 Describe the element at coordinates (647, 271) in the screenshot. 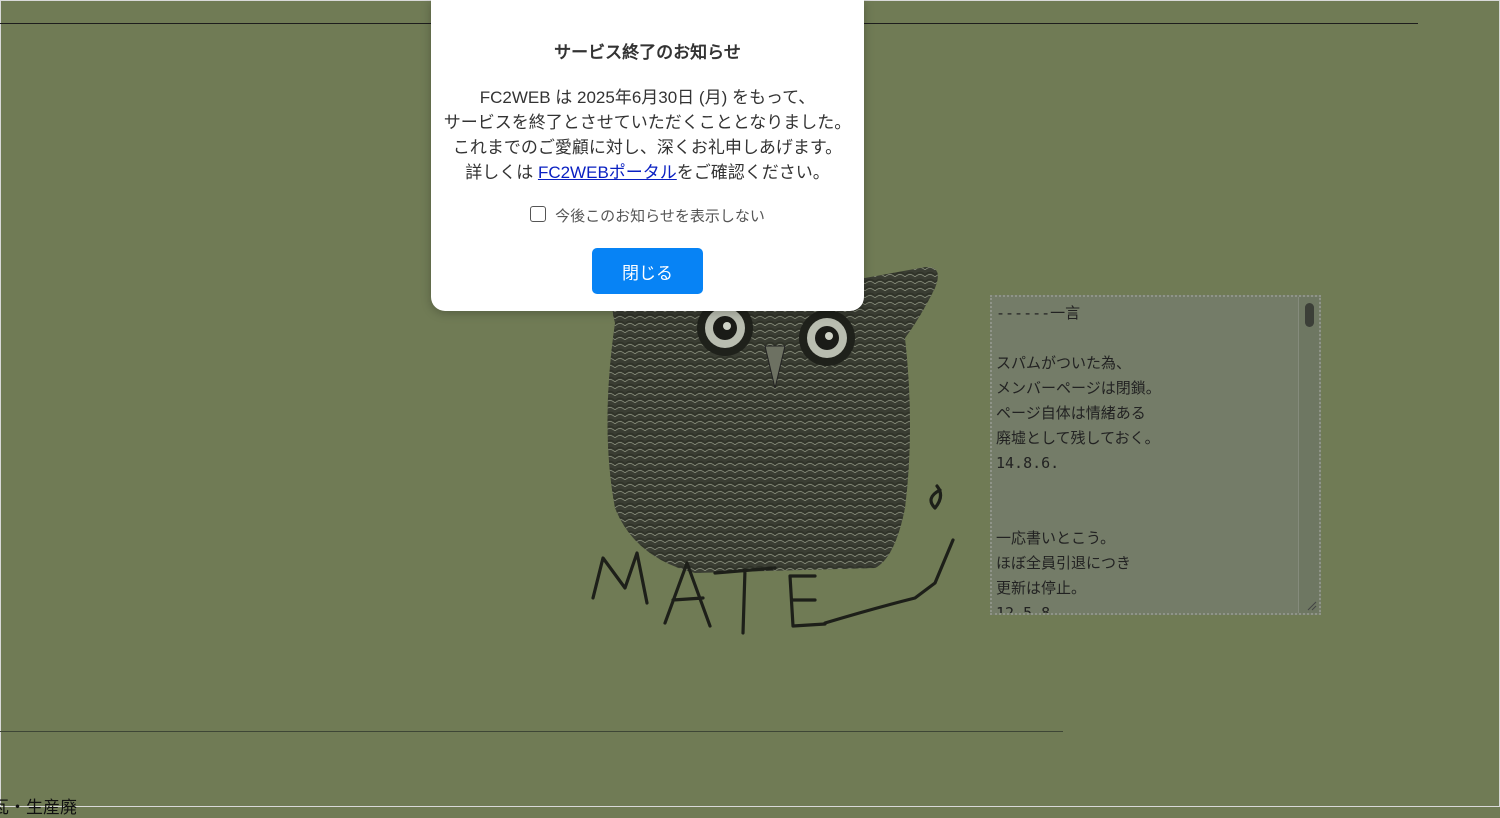

I see `close-button: 閉じる` at that location.